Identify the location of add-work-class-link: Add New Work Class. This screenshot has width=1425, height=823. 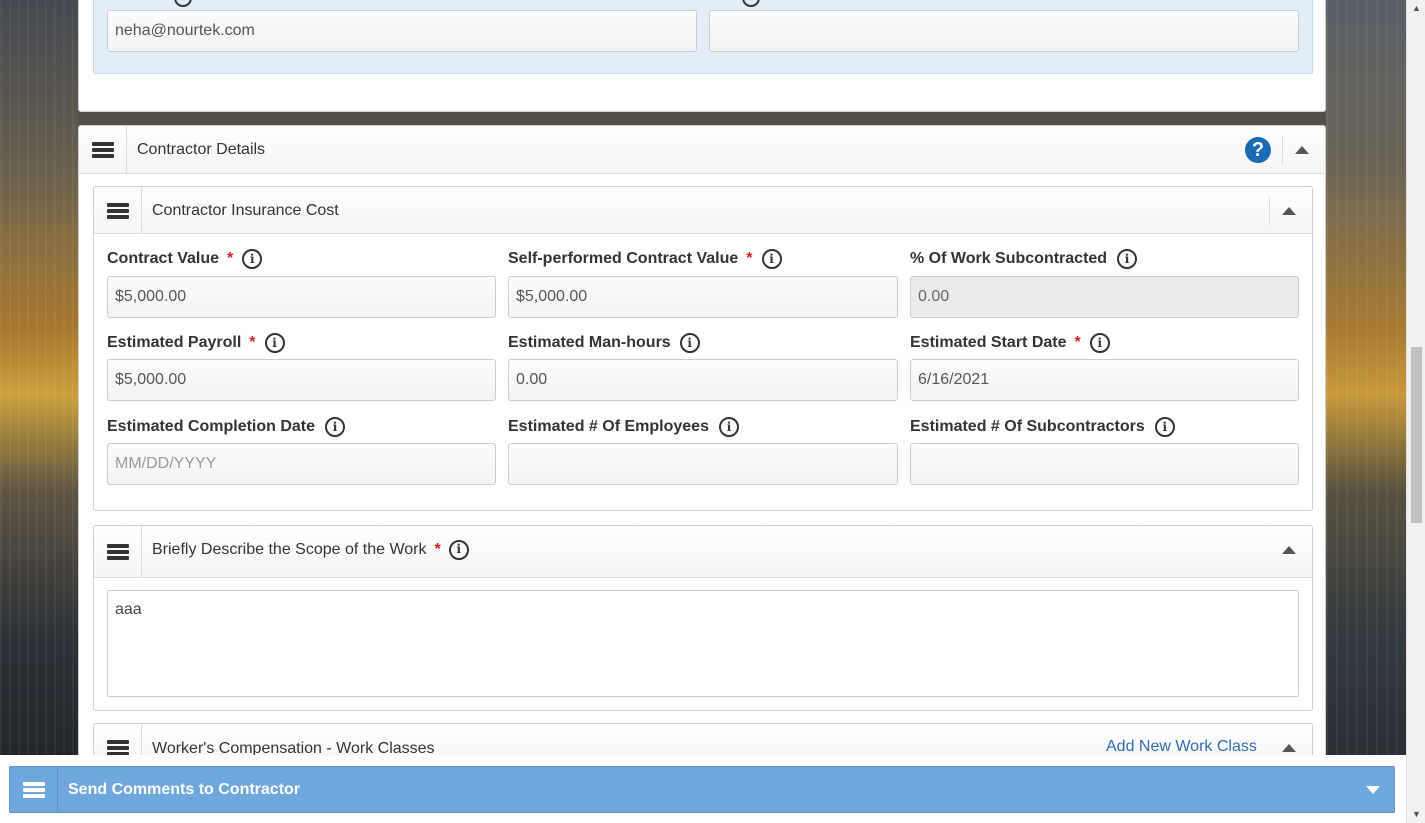
(1181, 747).